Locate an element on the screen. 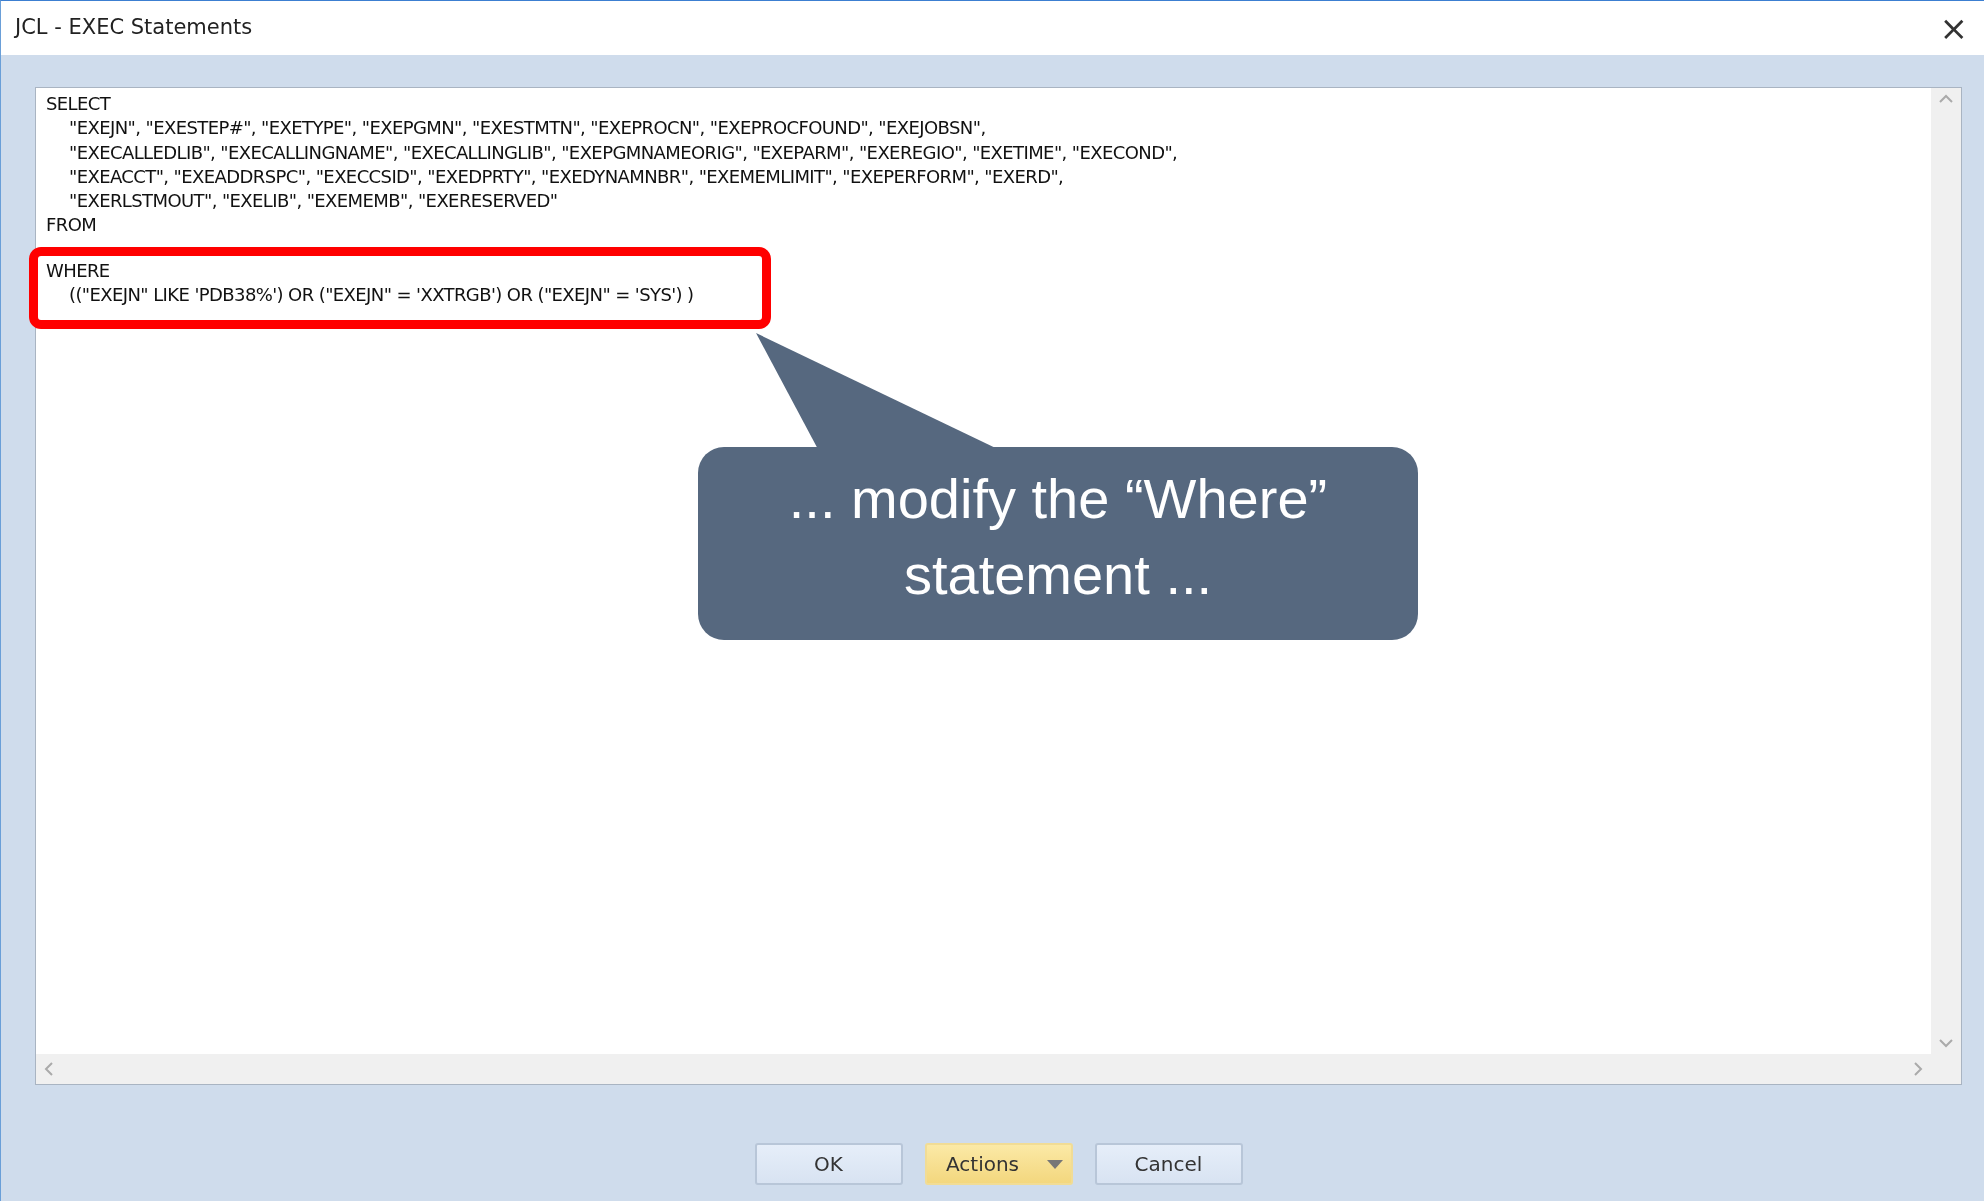 This screenshot has height=1201, width=1984. code-line: "EXECALLEDLIB", "EXECALLINGNAME", "EXECALLINGLIB", "EXEPGMNAMEORIG", "EXEPARM", "EXEREGIO", "EXETIME", "EXECOND", is located at coordinates (623, 152).